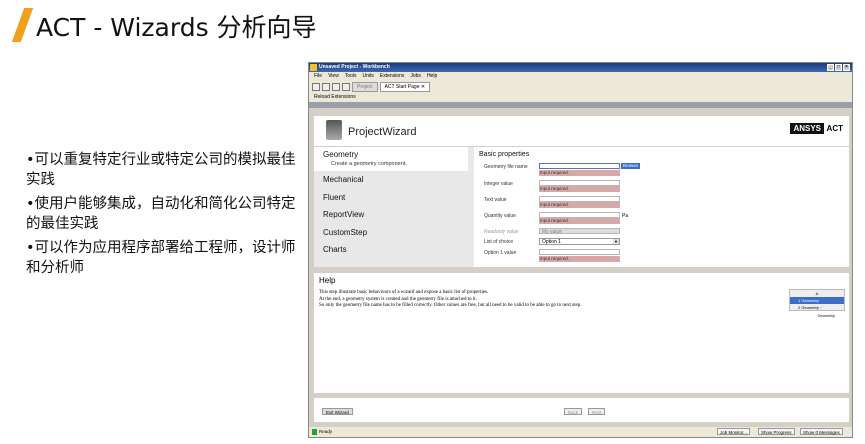  I want to click on menu-extensions: Extensions, so click(392, 76).